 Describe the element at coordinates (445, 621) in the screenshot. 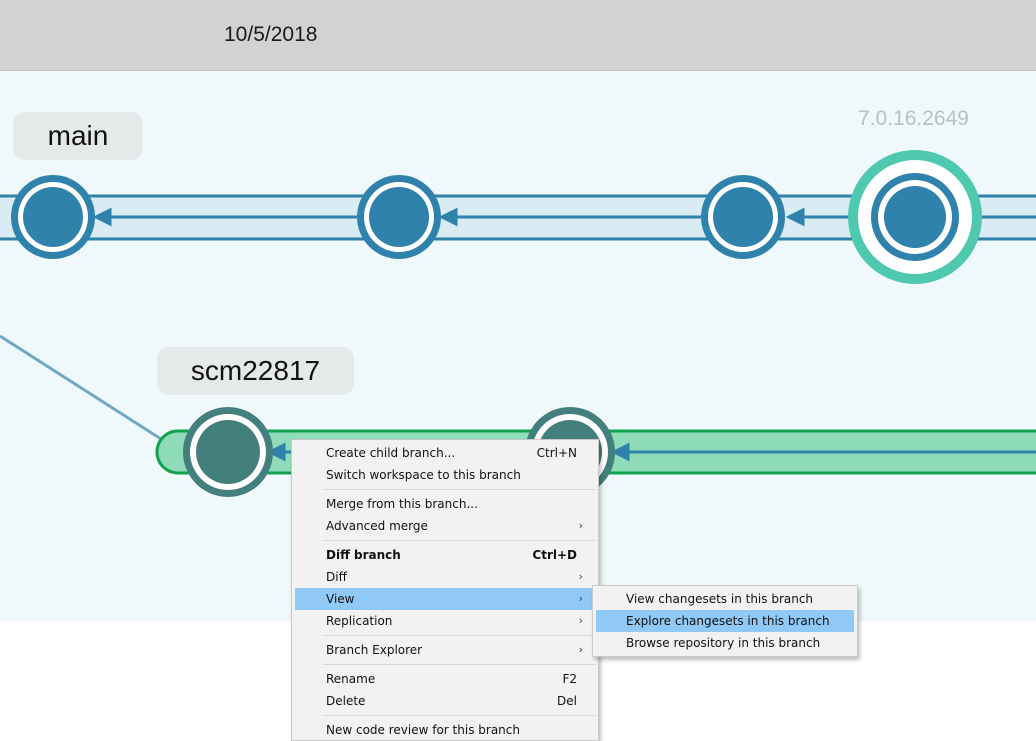

I see `menu-item-replication: Replication ›` at that location.